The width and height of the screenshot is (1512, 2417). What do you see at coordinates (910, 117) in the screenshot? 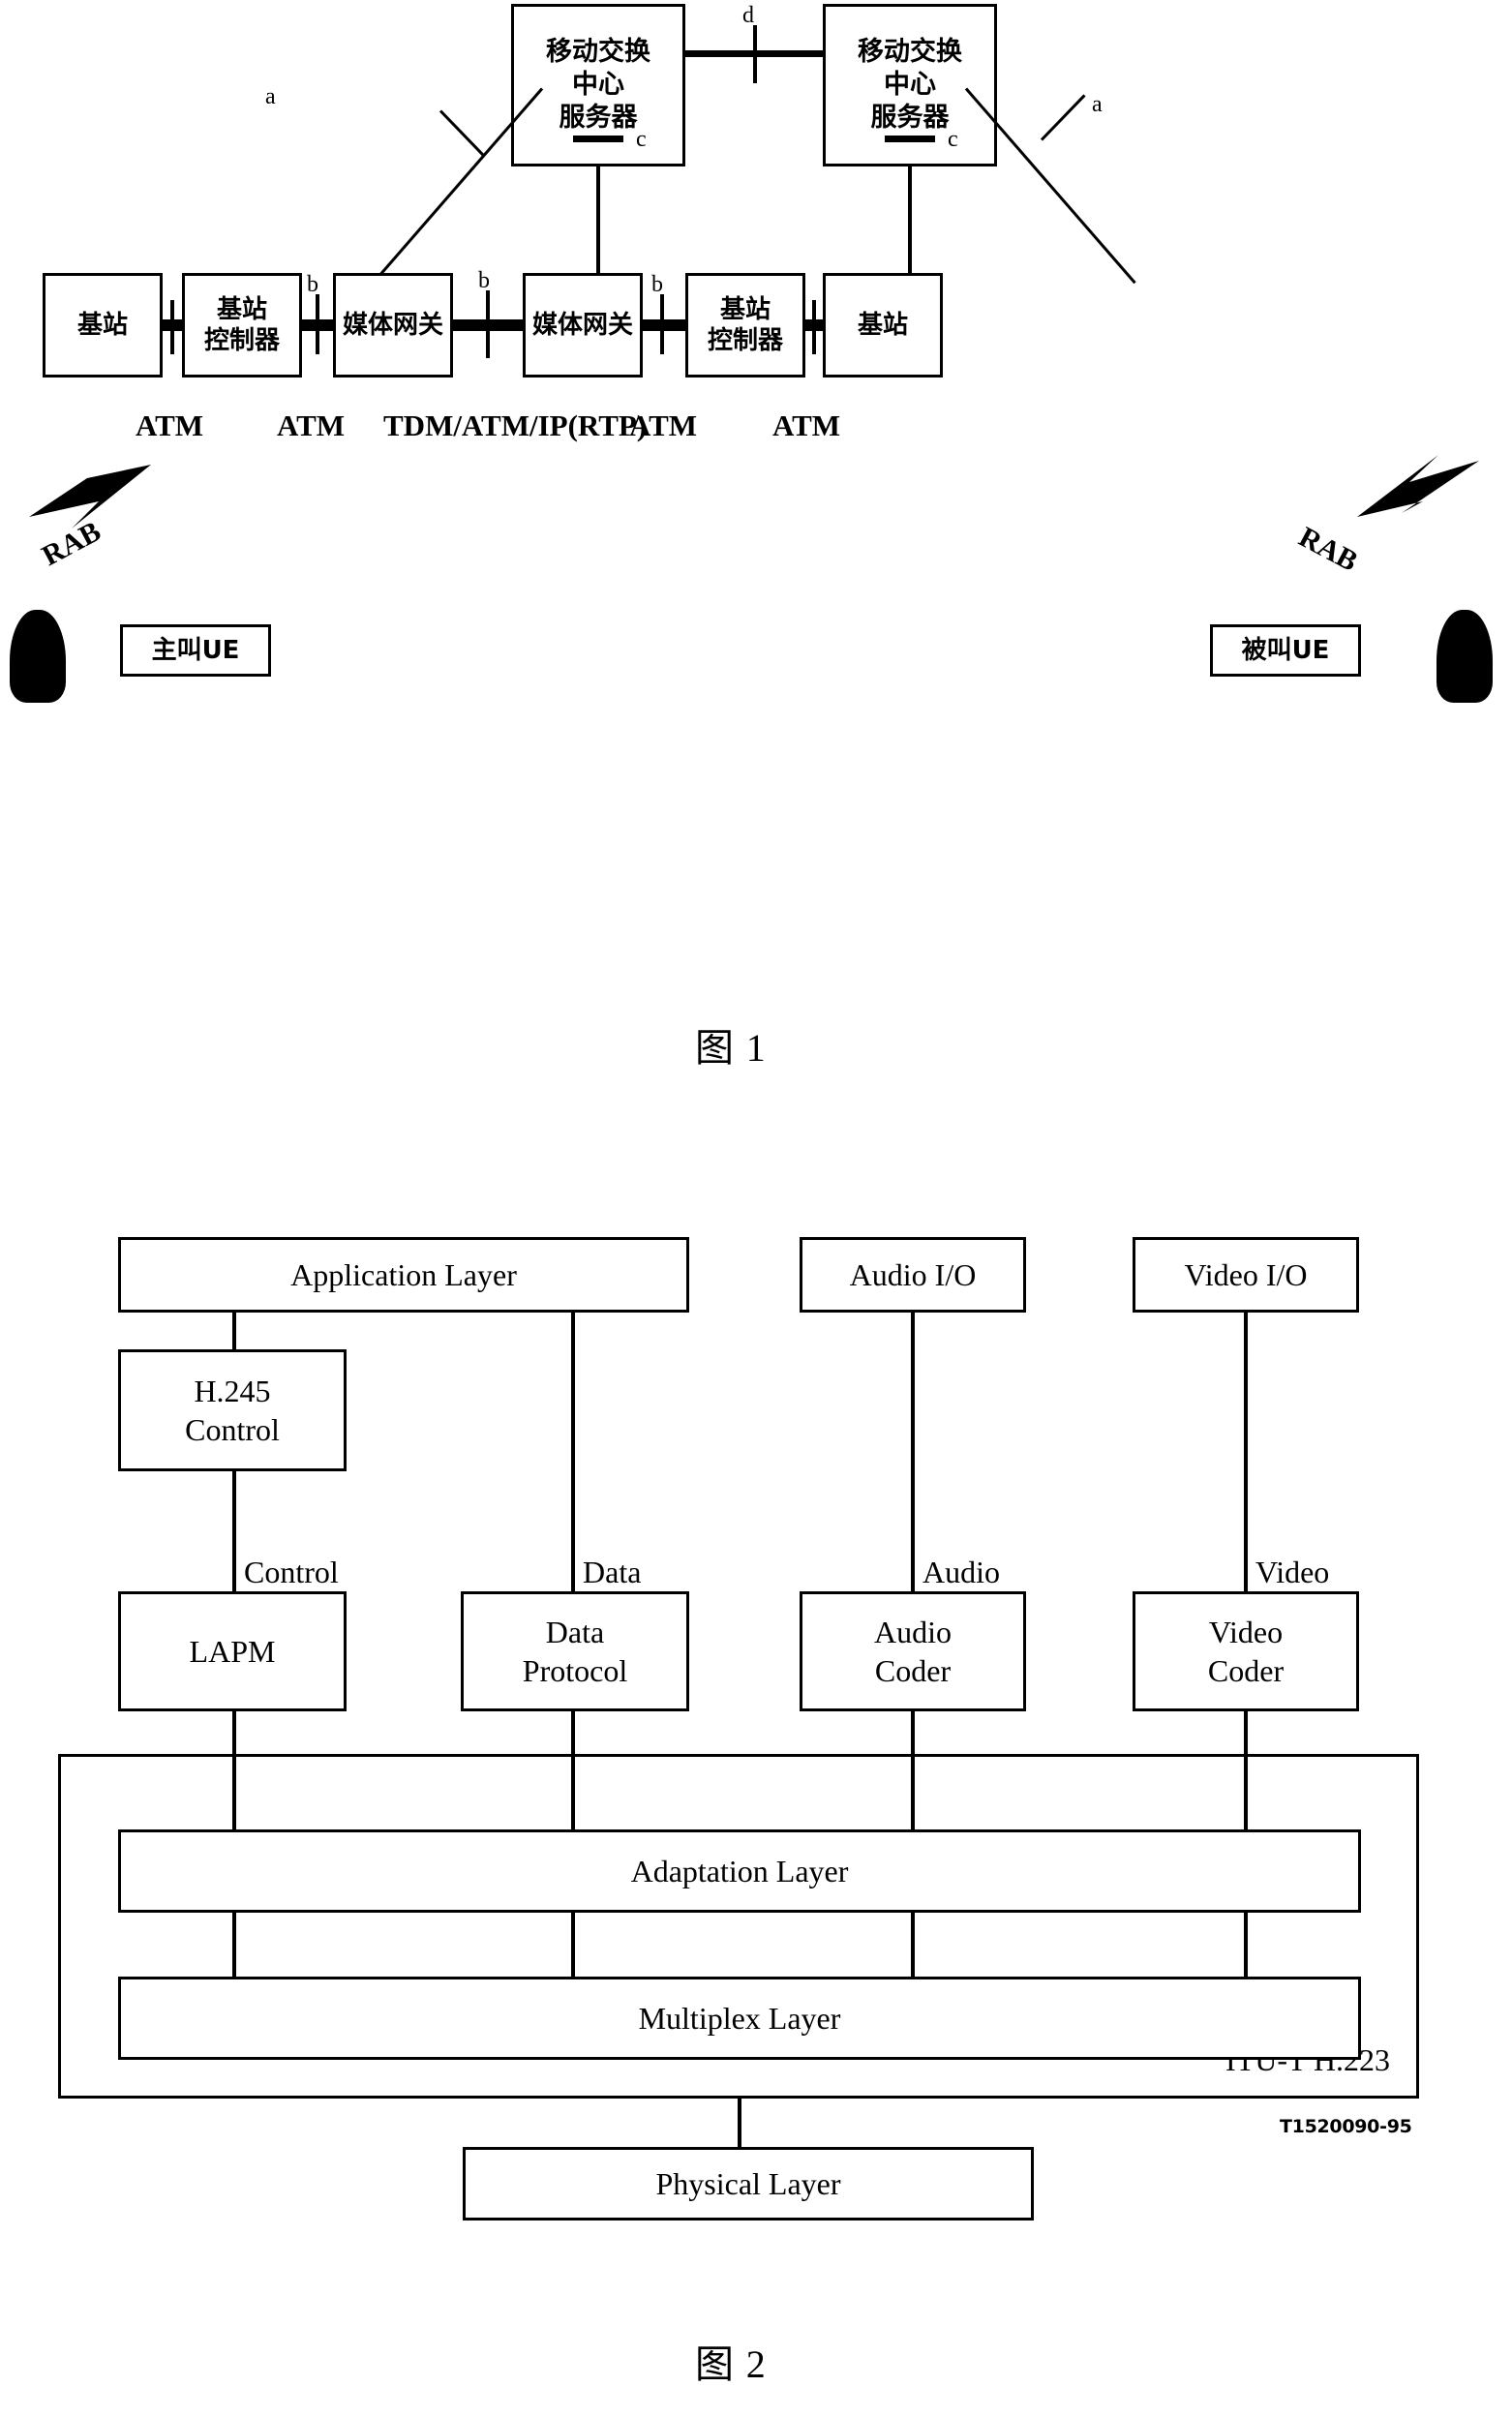
I see `msc-server-right-line3: 服务器` at bounding box center [910, 117].